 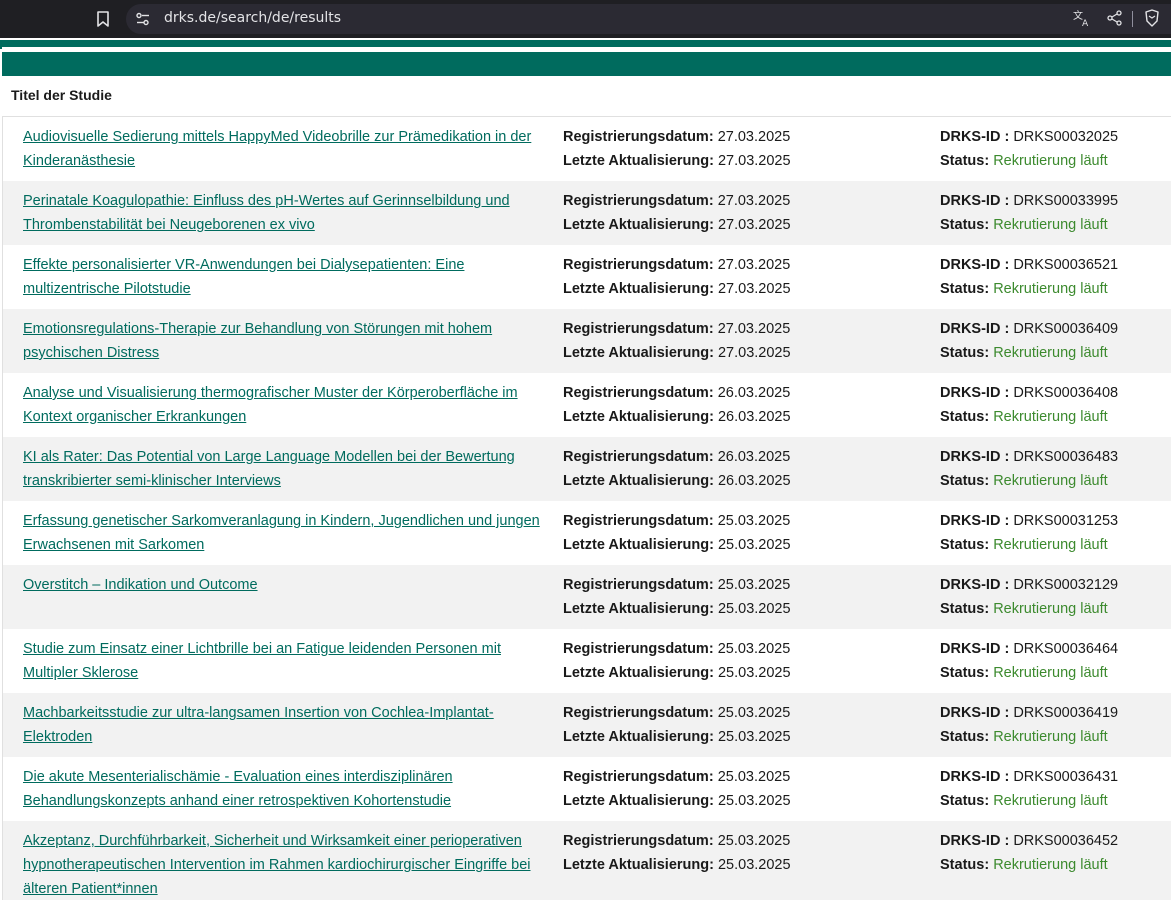 I want to click on drks-id-value: DRKS00036521, so click(x=1066, y=265).